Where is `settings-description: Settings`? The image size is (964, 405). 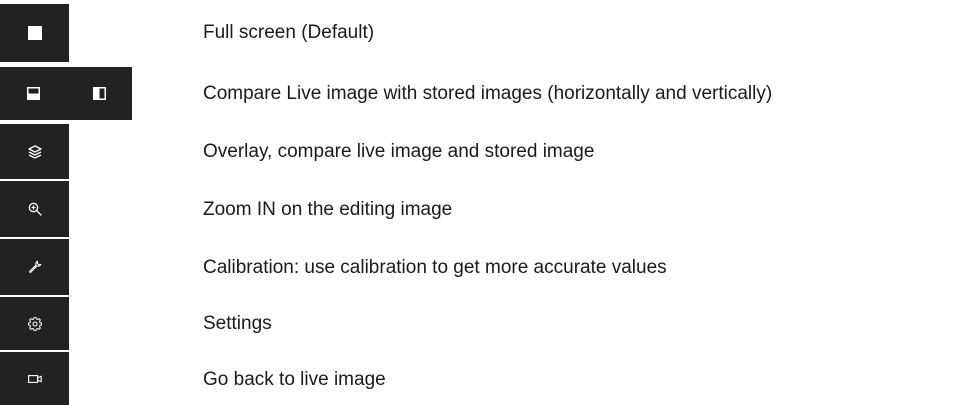 settings-description: Settings is located at coordinates (237, 323).